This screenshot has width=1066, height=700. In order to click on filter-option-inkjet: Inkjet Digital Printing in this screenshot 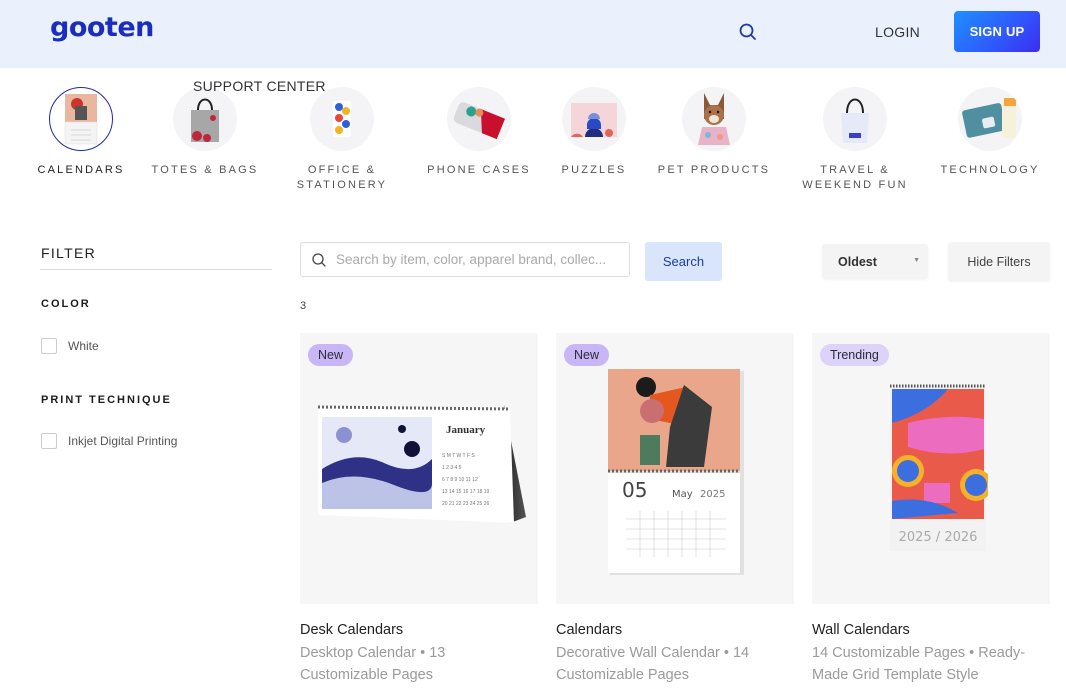, I will do `click(109, 441)`.